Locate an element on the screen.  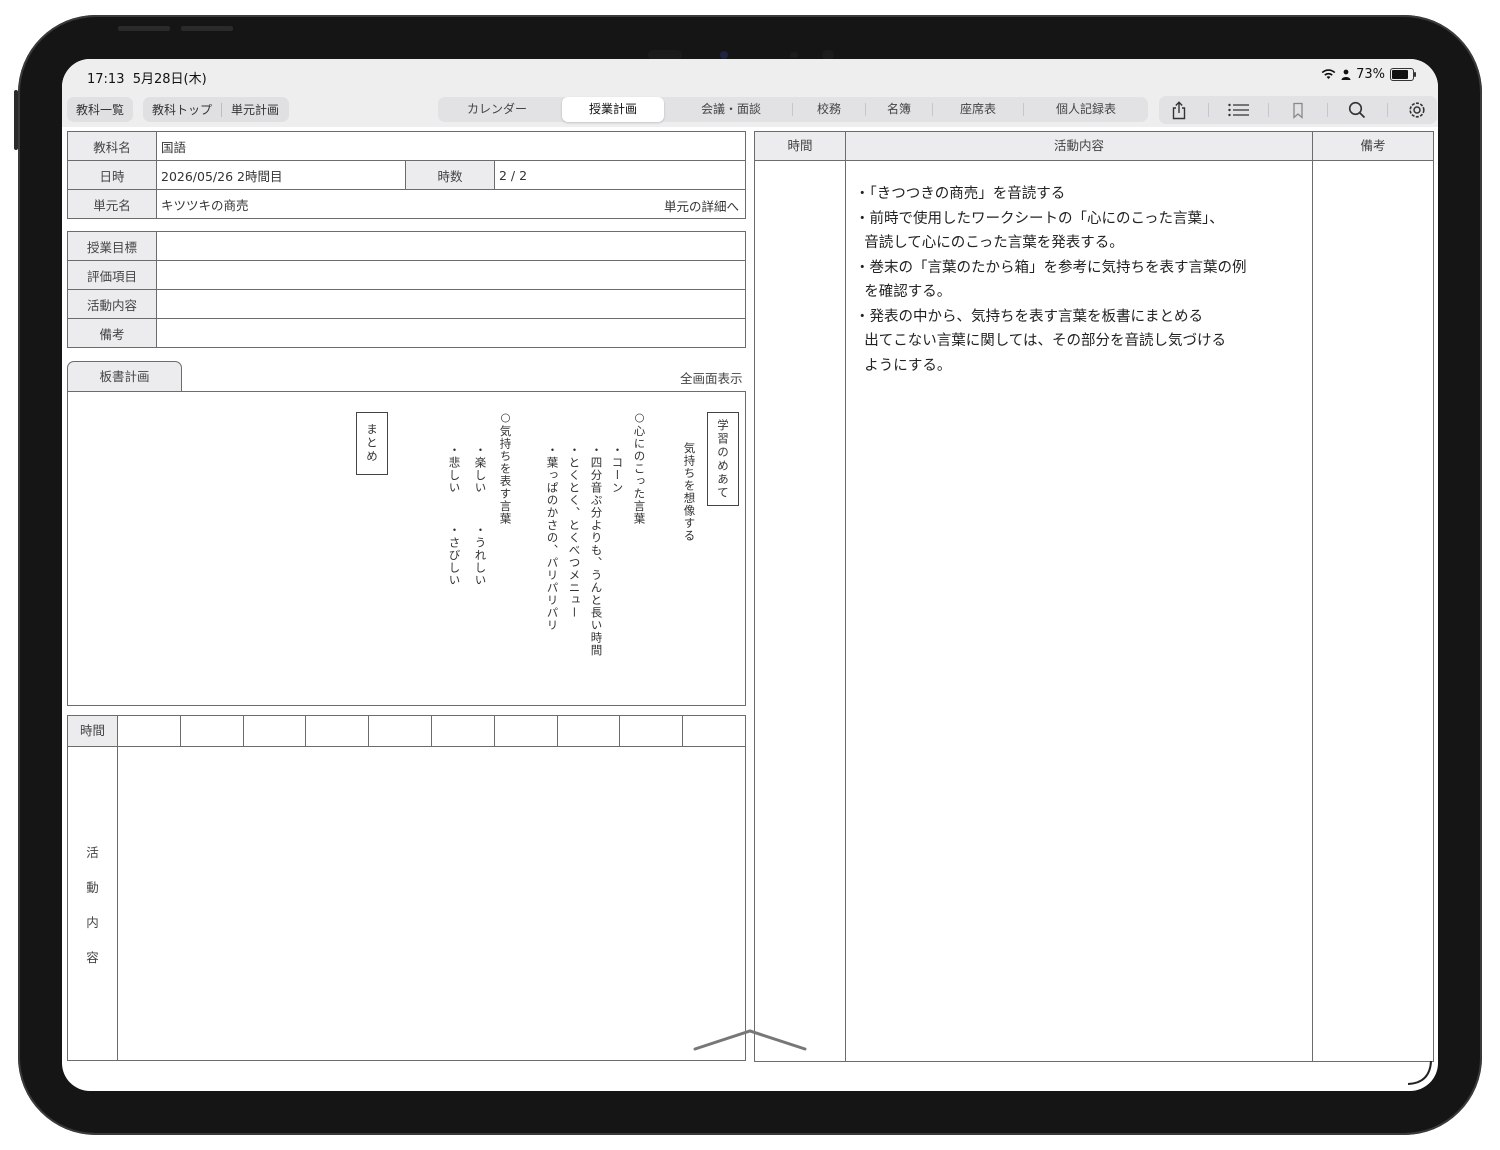
eval-field is located at coordinates (451, 275).